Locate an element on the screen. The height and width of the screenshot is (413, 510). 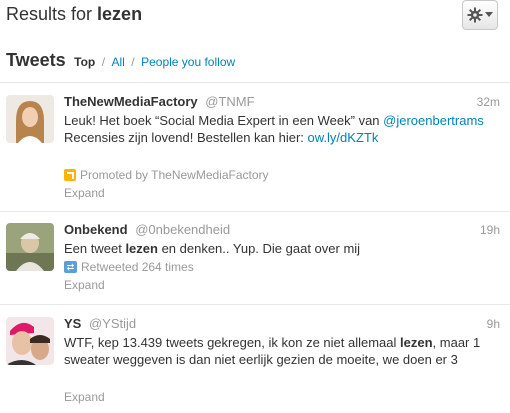
tweet-time: 9h is located at coordinates (493, 324).